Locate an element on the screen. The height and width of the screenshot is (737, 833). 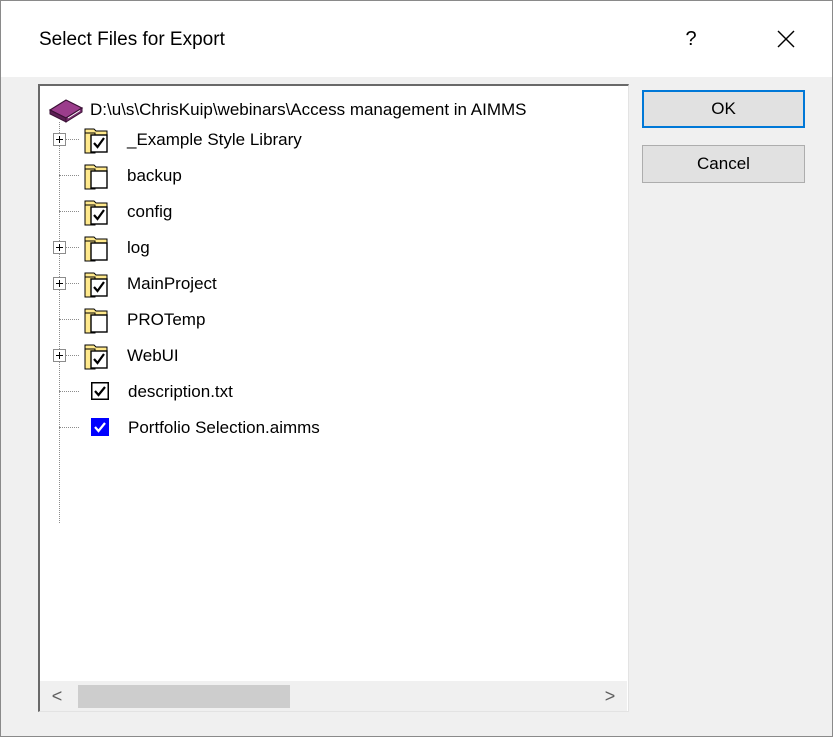
tree-item-label: MainProject is located at coordinates (172, 283).